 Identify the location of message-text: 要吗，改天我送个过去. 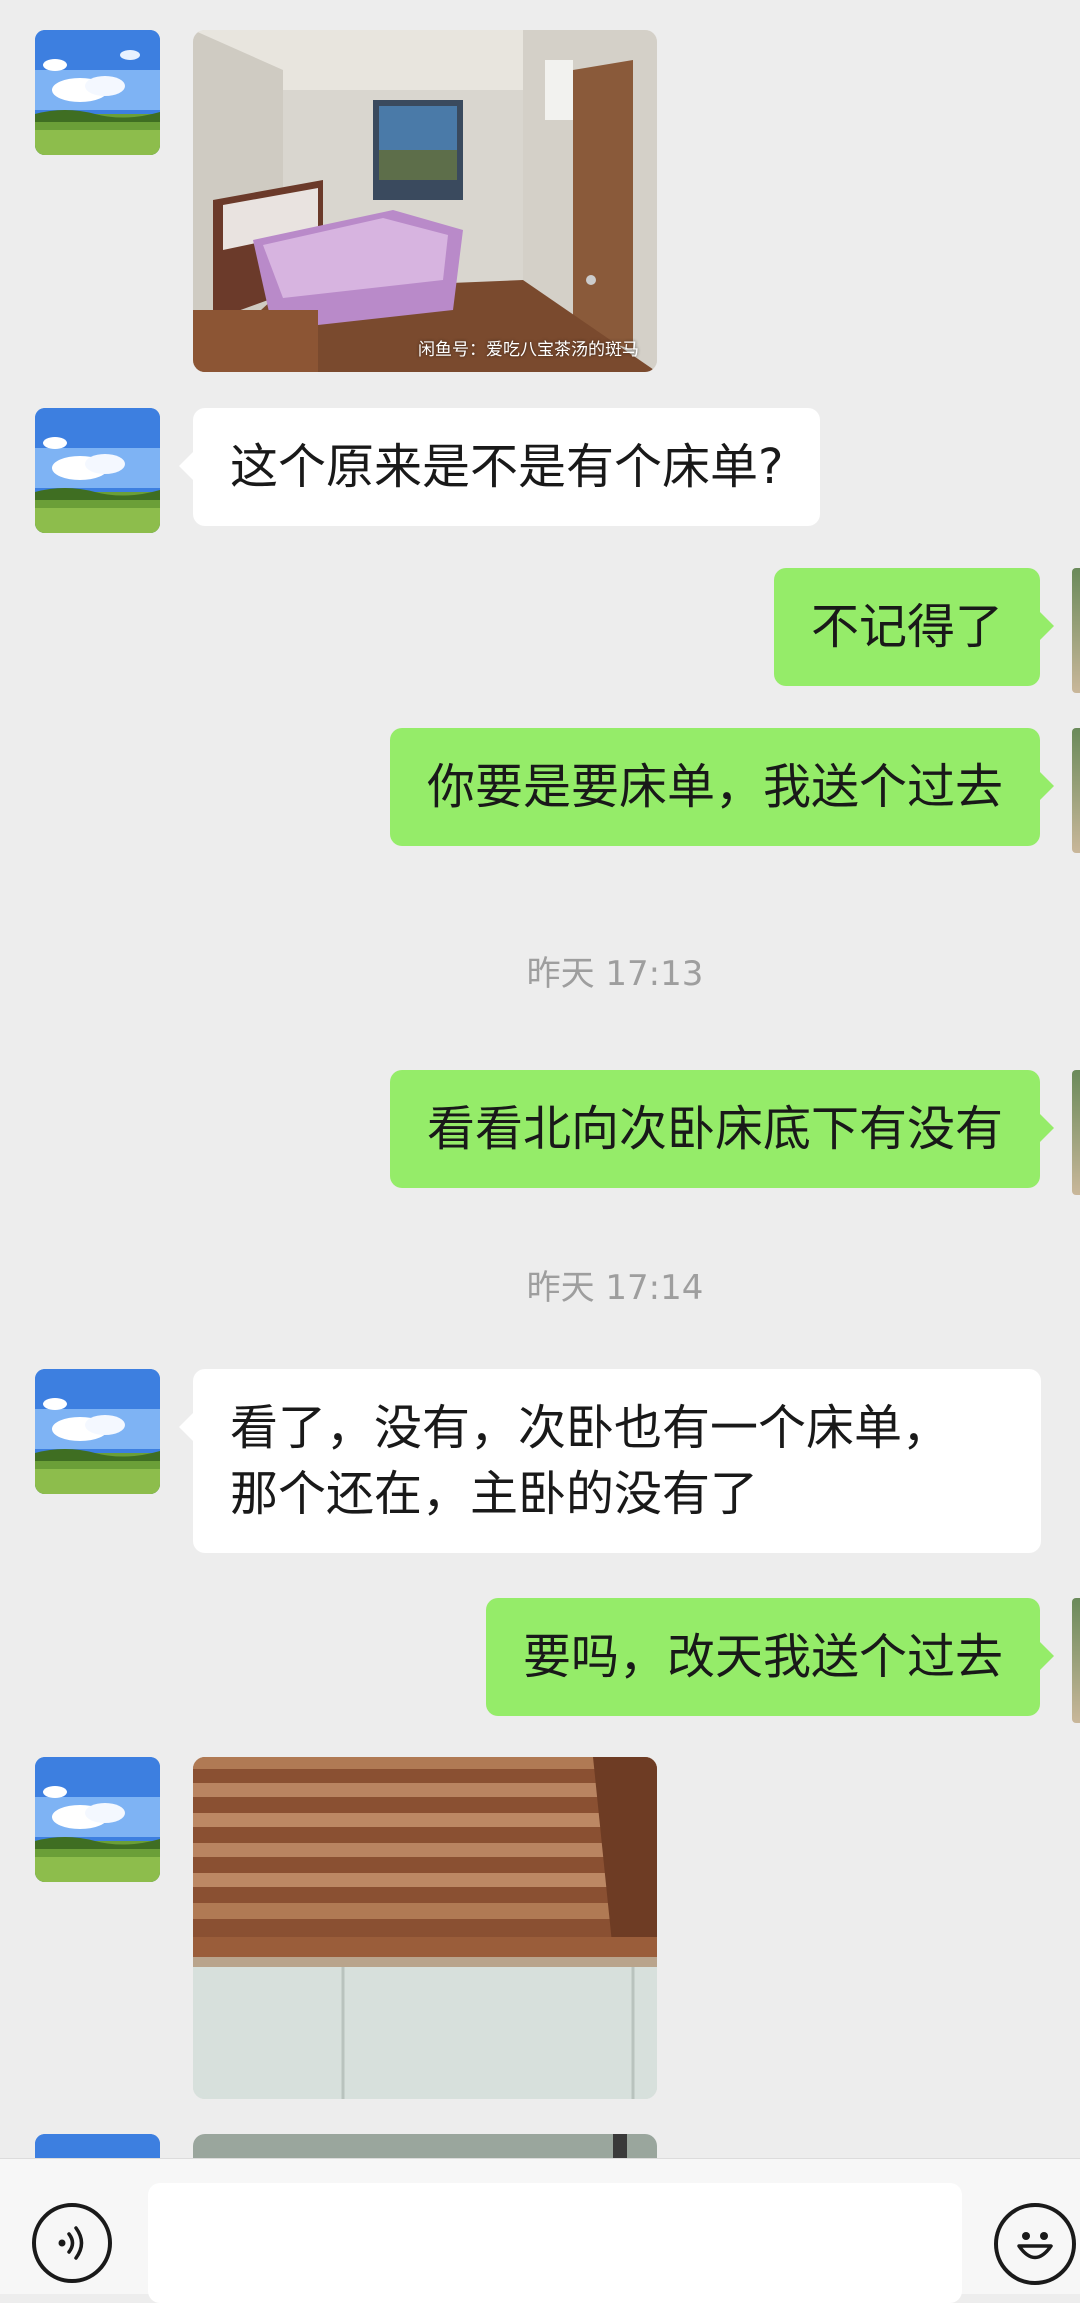
(762, 1657).